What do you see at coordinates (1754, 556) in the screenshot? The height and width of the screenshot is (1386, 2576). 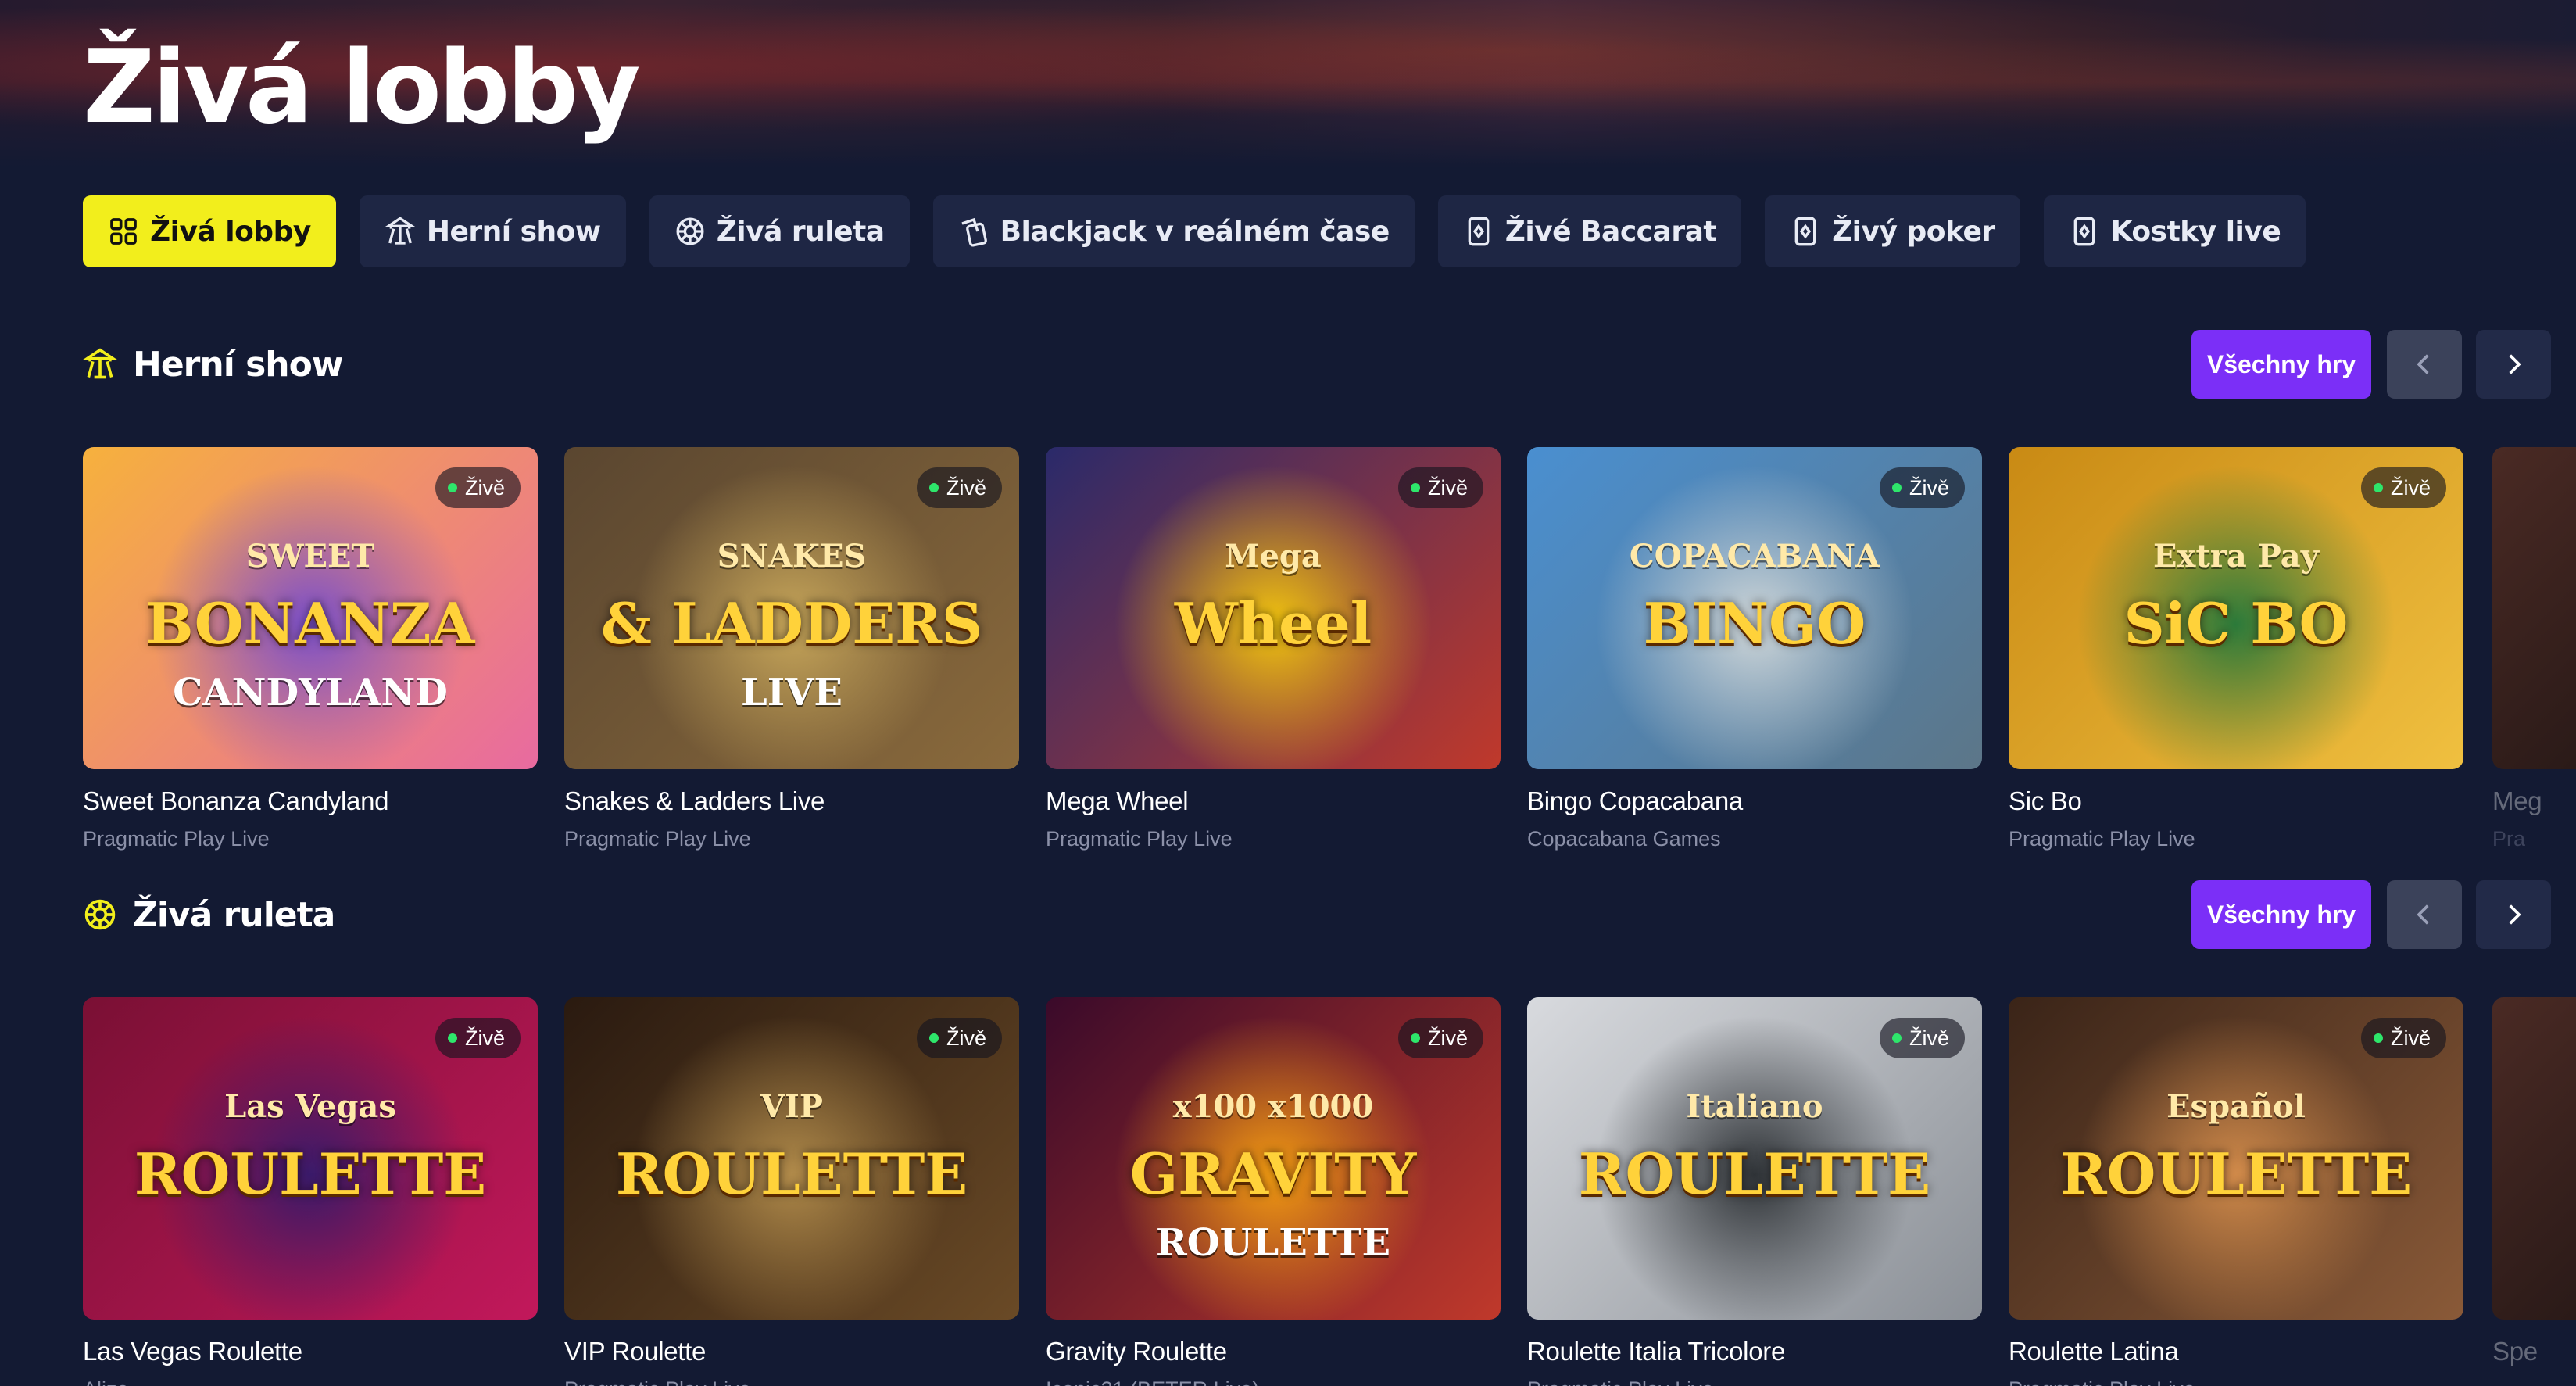 I see `thumbnail-art-line: COPACABANA` at bounding box center [1754, 556].